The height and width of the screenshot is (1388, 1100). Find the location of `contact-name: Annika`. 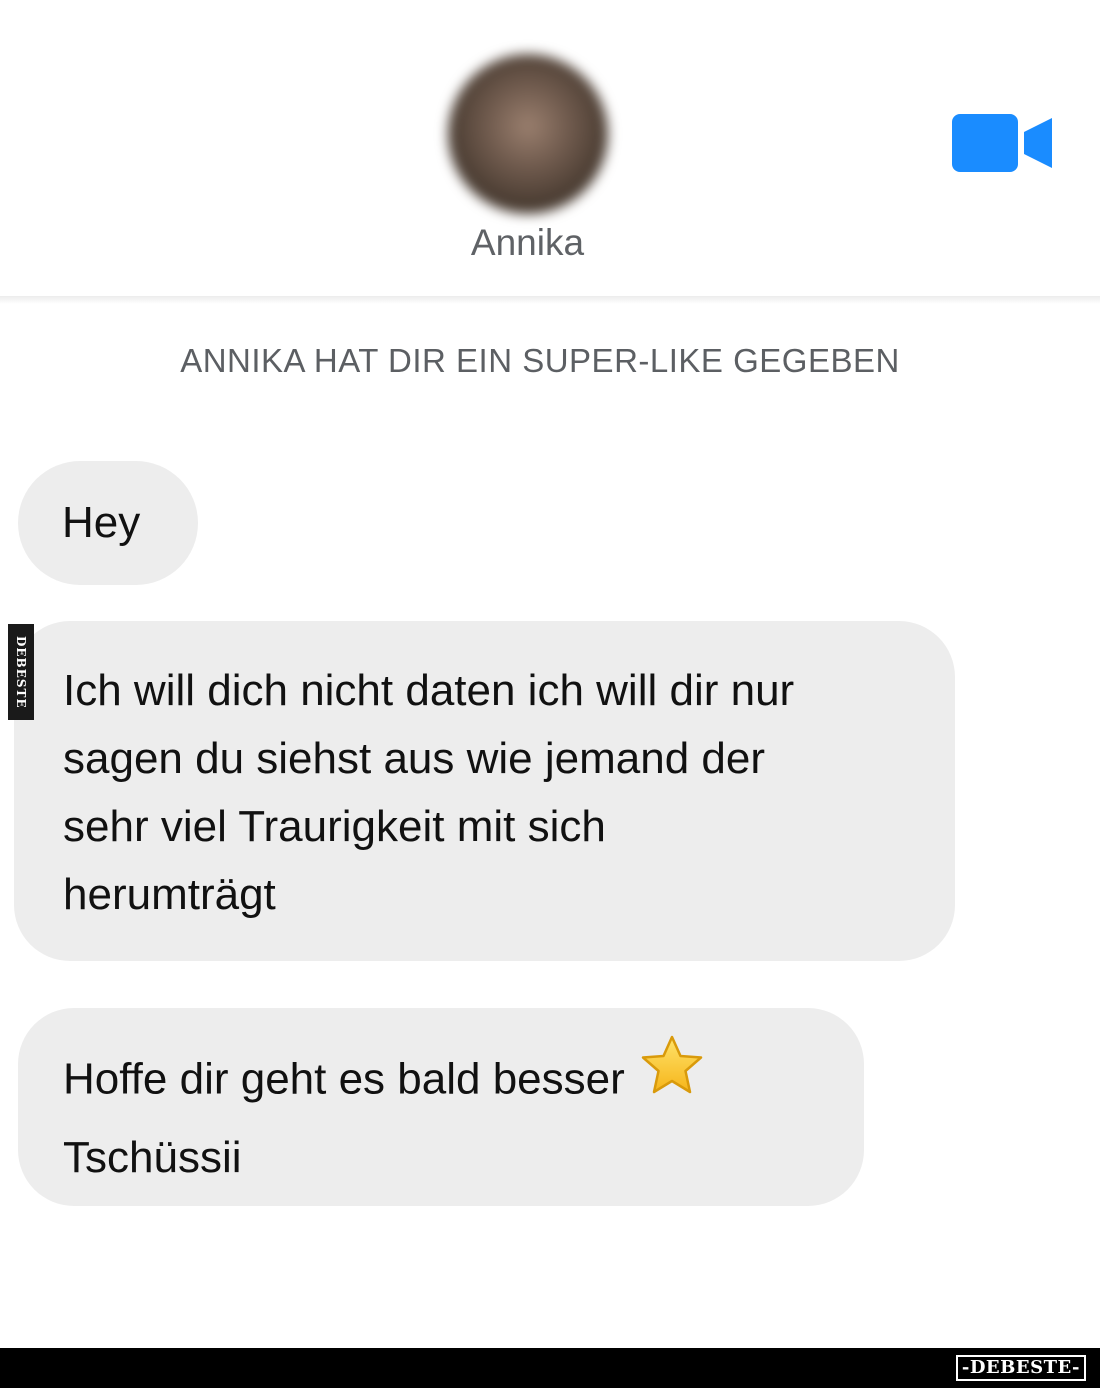

contact-name: Annika is located at coordinates (527, 243).